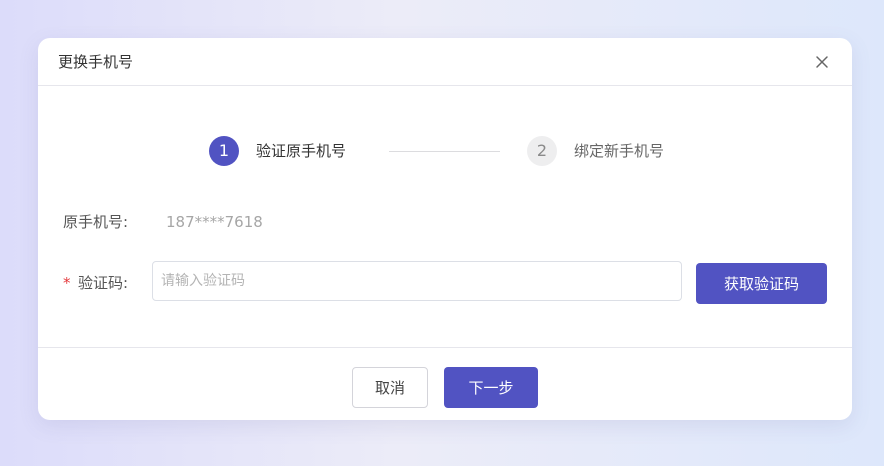 The width and height of the screenshot is (884, 466). Describe the element at coordinates (96, 62) in the screenshot. I see `dialog-title: 更换手机号` at that location.